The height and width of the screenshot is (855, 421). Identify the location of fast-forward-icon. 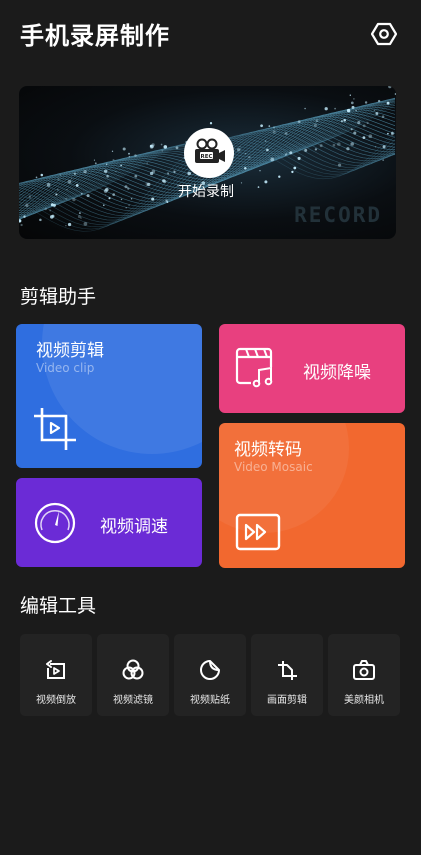
(258, 532).